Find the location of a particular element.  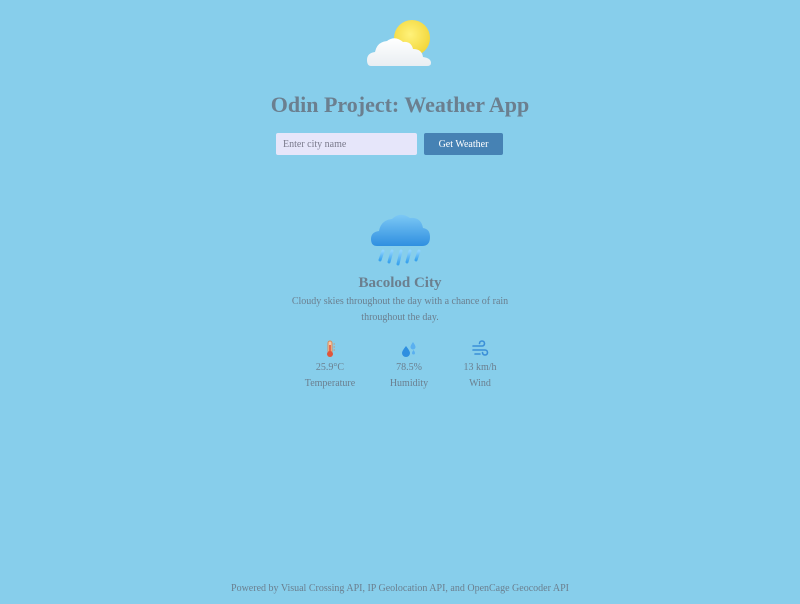

page-title: Odin Project: Weather App is located at coordinates (400, 104).